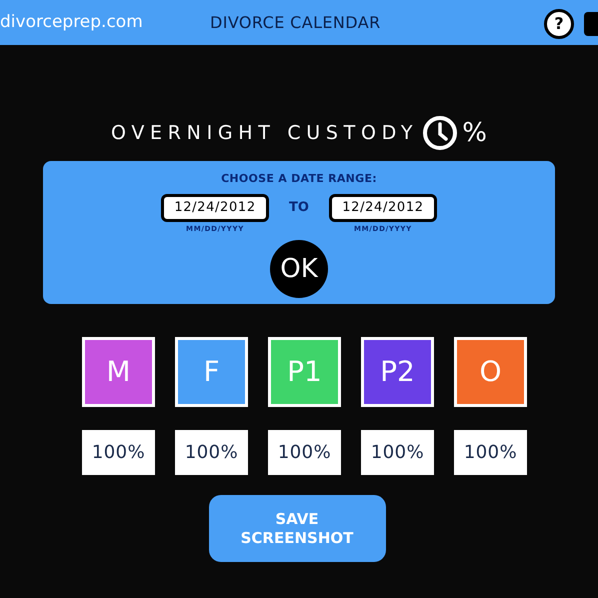  I want to click on start-date-field: 12/24/2012, so click(215, 208).